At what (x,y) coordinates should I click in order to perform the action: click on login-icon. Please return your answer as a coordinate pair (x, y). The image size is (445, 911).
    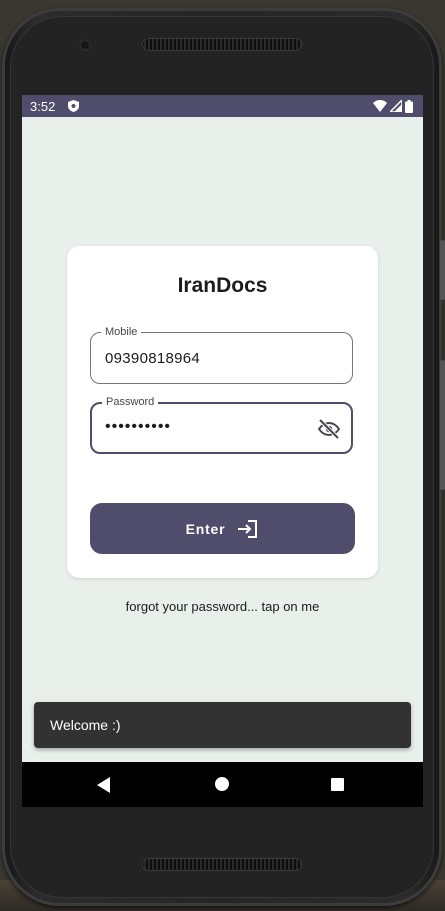
    Looking at the image, I should click on (248, 528).